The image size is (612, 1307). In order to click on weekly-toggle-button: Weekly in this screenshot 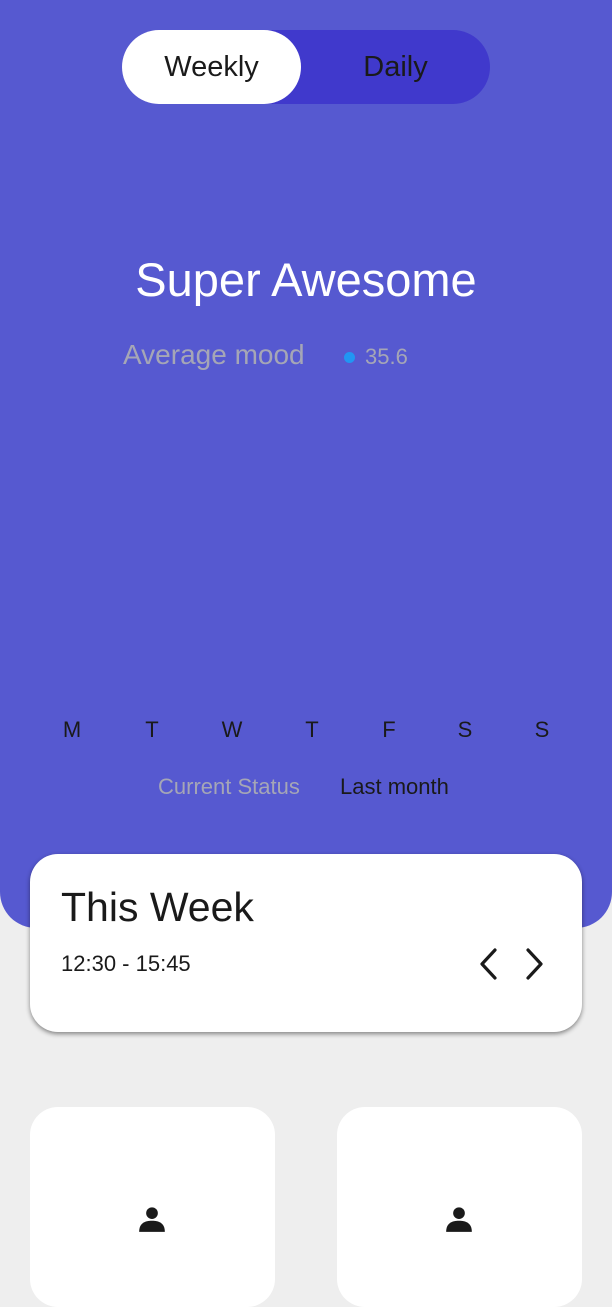, I will do `click(211, 67)`.